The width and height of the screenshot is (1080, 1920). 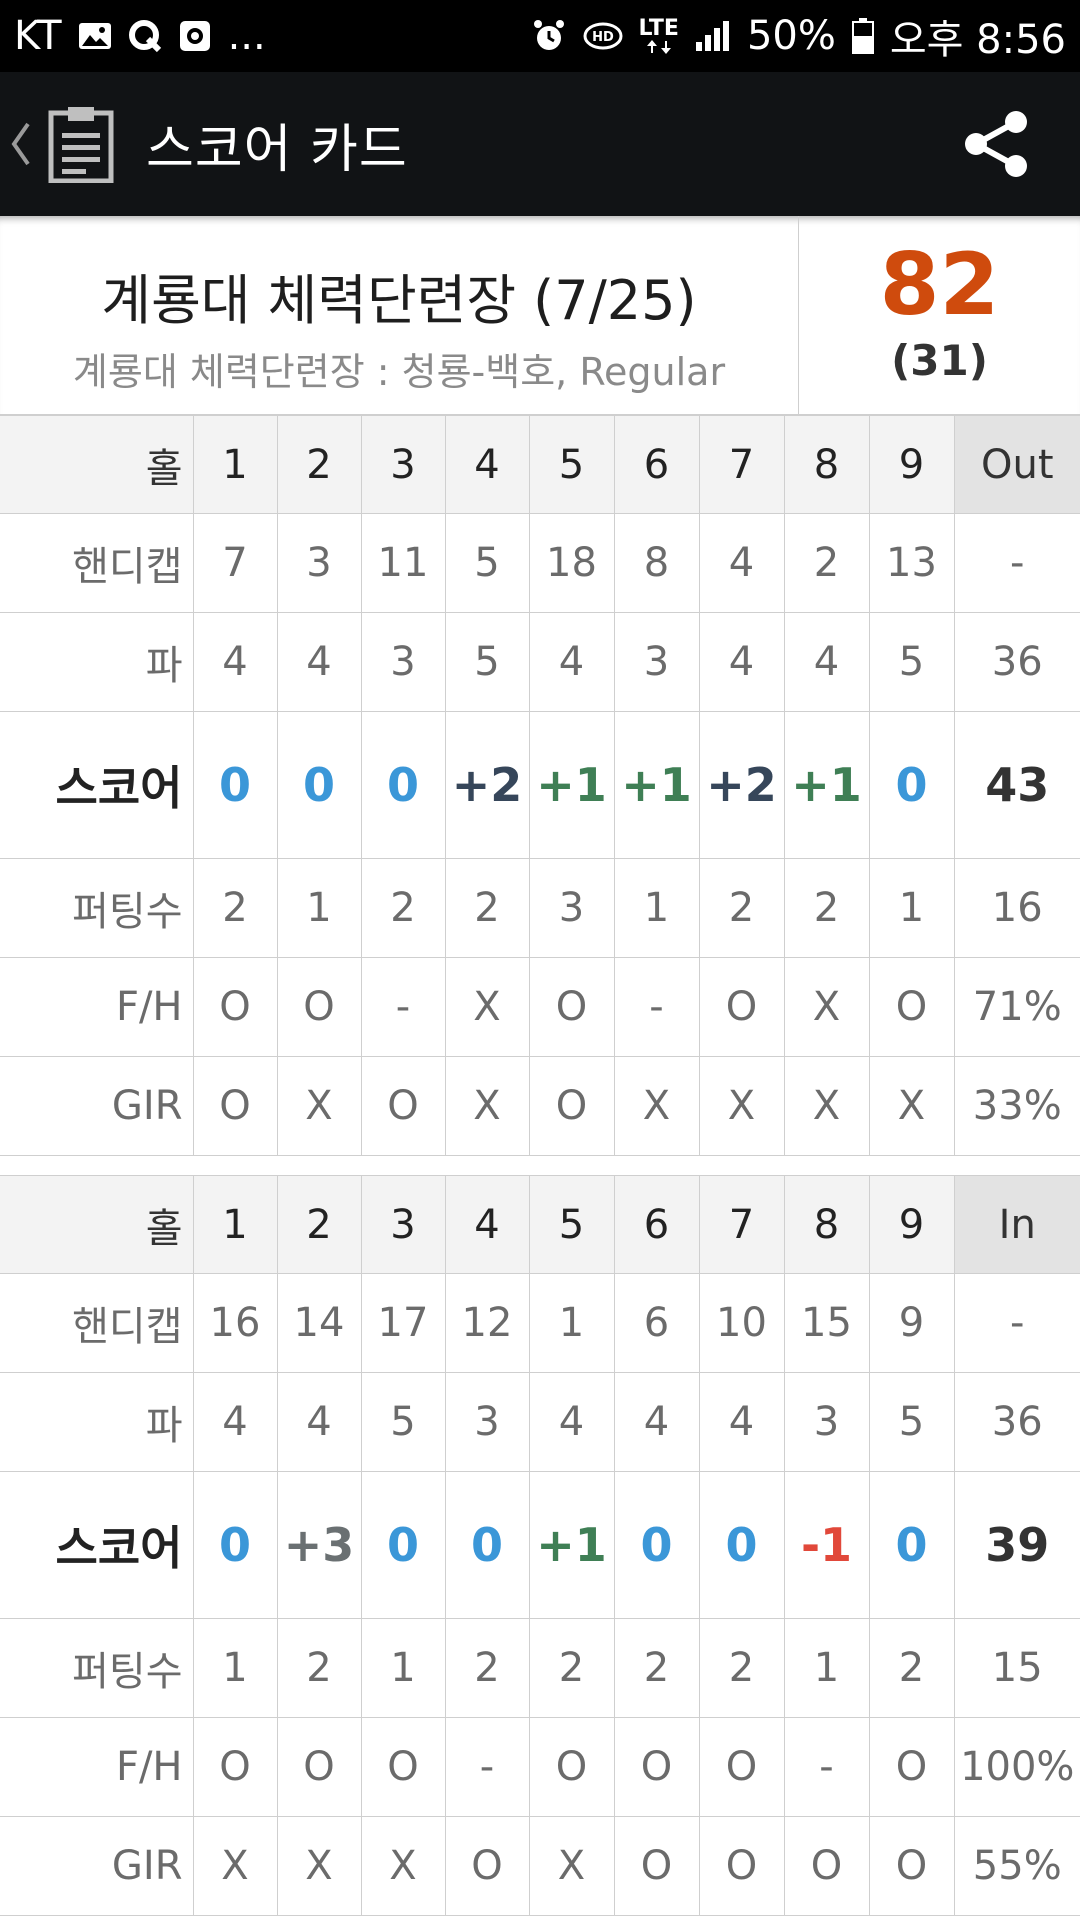 I want to click on handicap-cell: 13, so click(x=911, y=563).